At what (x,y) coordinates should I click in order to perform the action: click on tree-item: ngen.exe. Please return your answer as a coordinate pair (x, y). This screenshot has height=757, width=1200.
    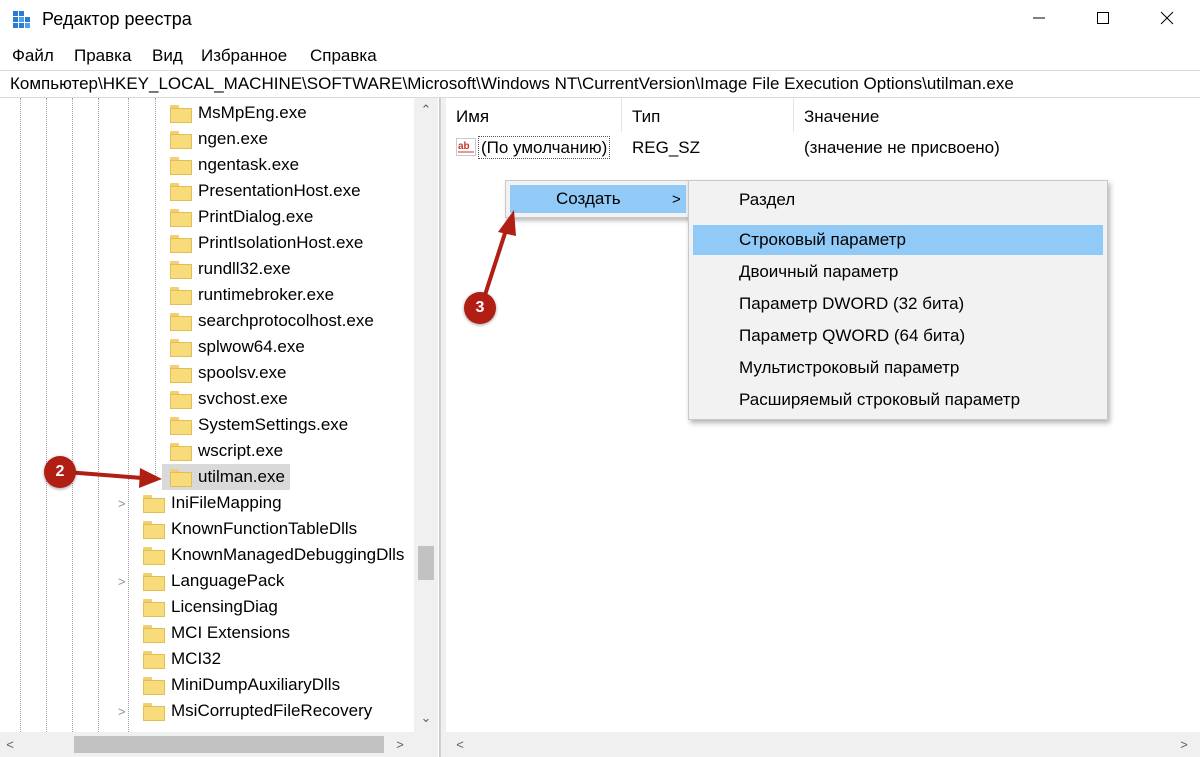
    Looking at the image, I should click on (219, 139).